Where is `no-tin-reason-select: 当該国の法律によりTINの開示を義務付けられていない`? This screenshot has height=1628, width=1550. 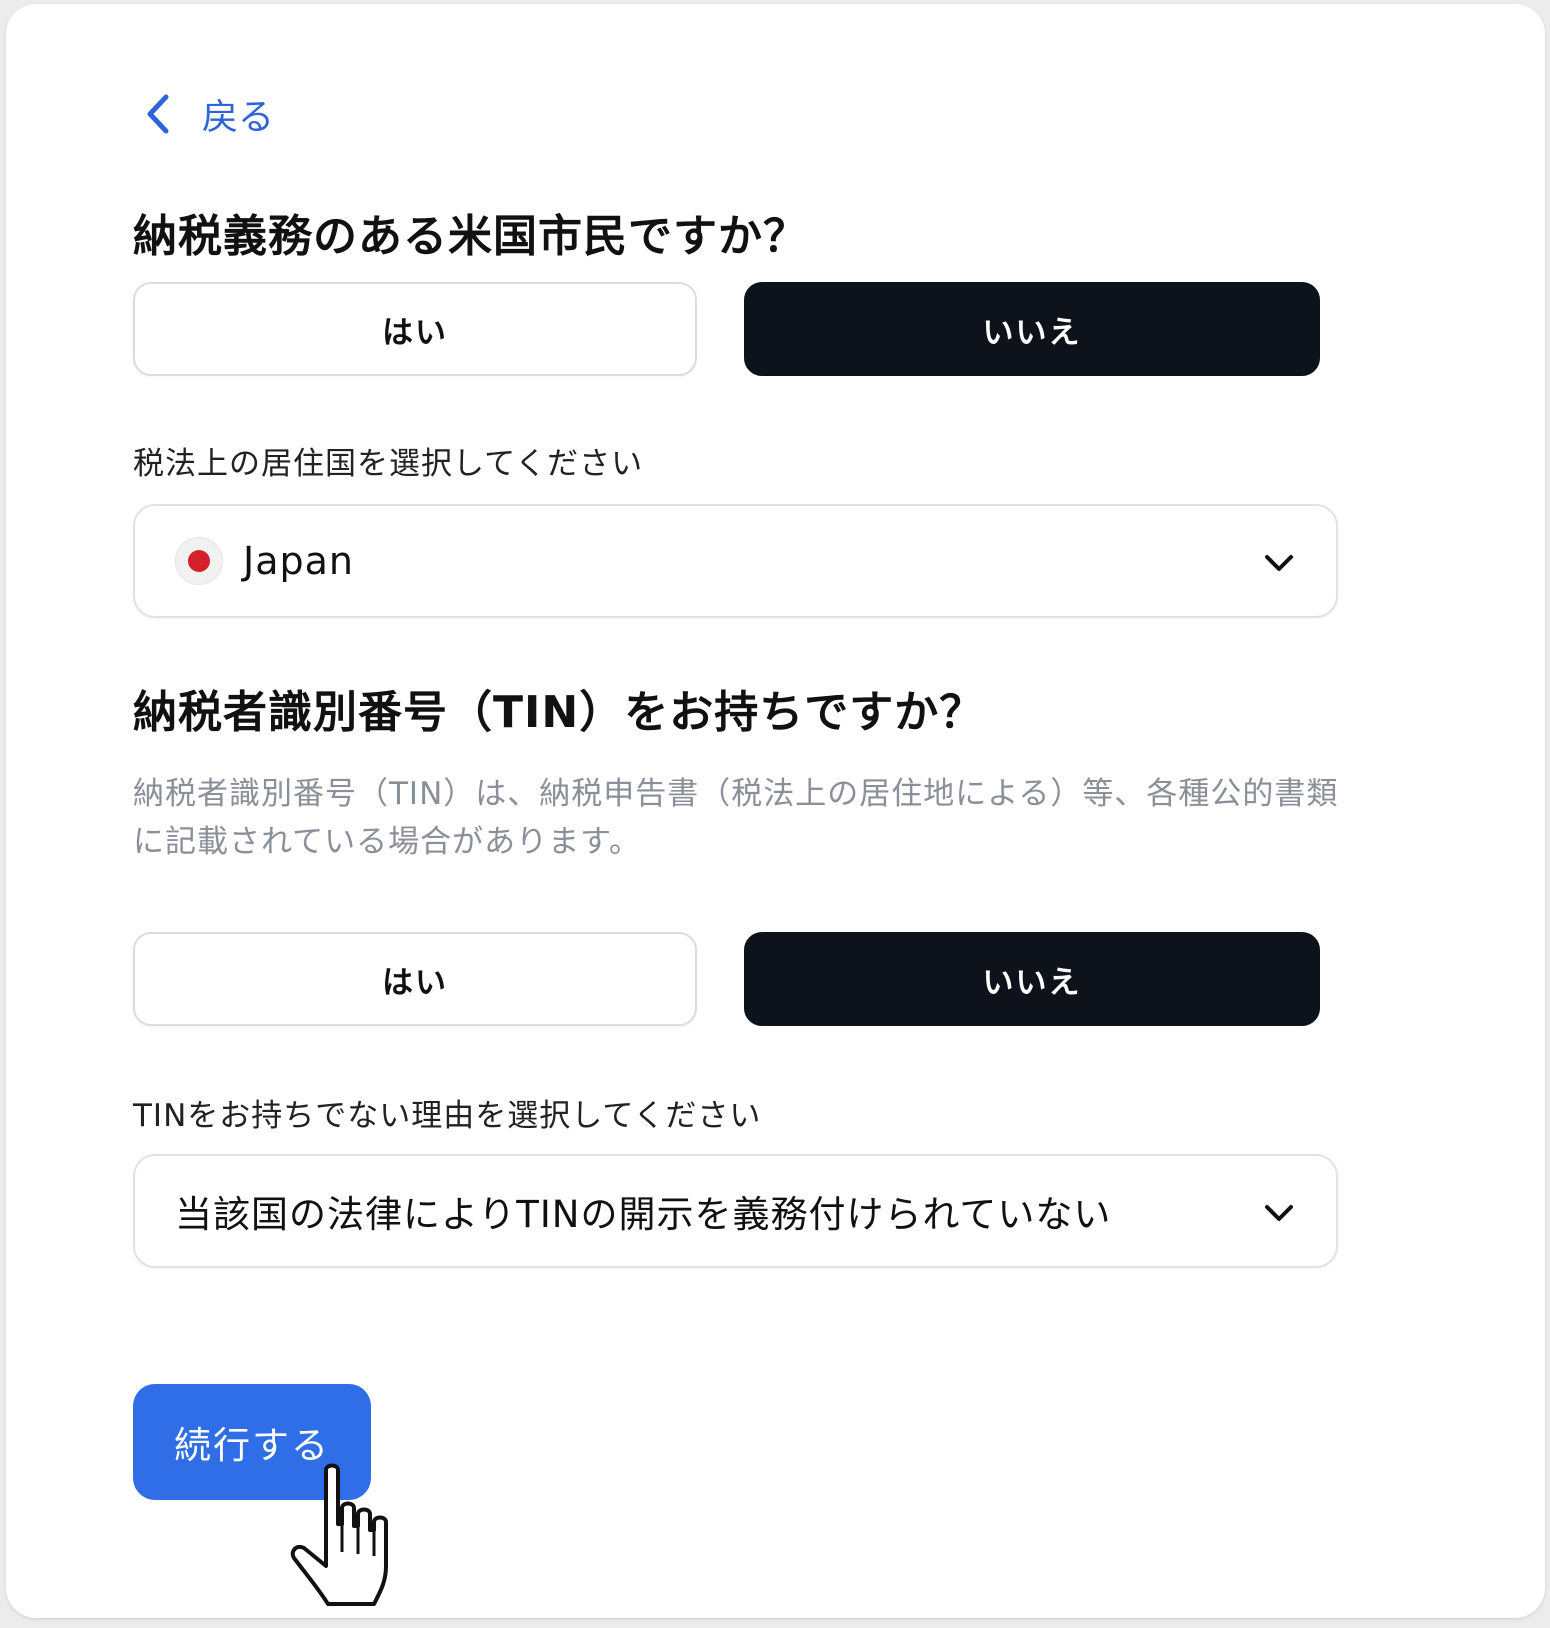
no-tin-reason-select: 当該国の法律によりTINの開示を義務付けられていない is located at coordinates (735, 1211).